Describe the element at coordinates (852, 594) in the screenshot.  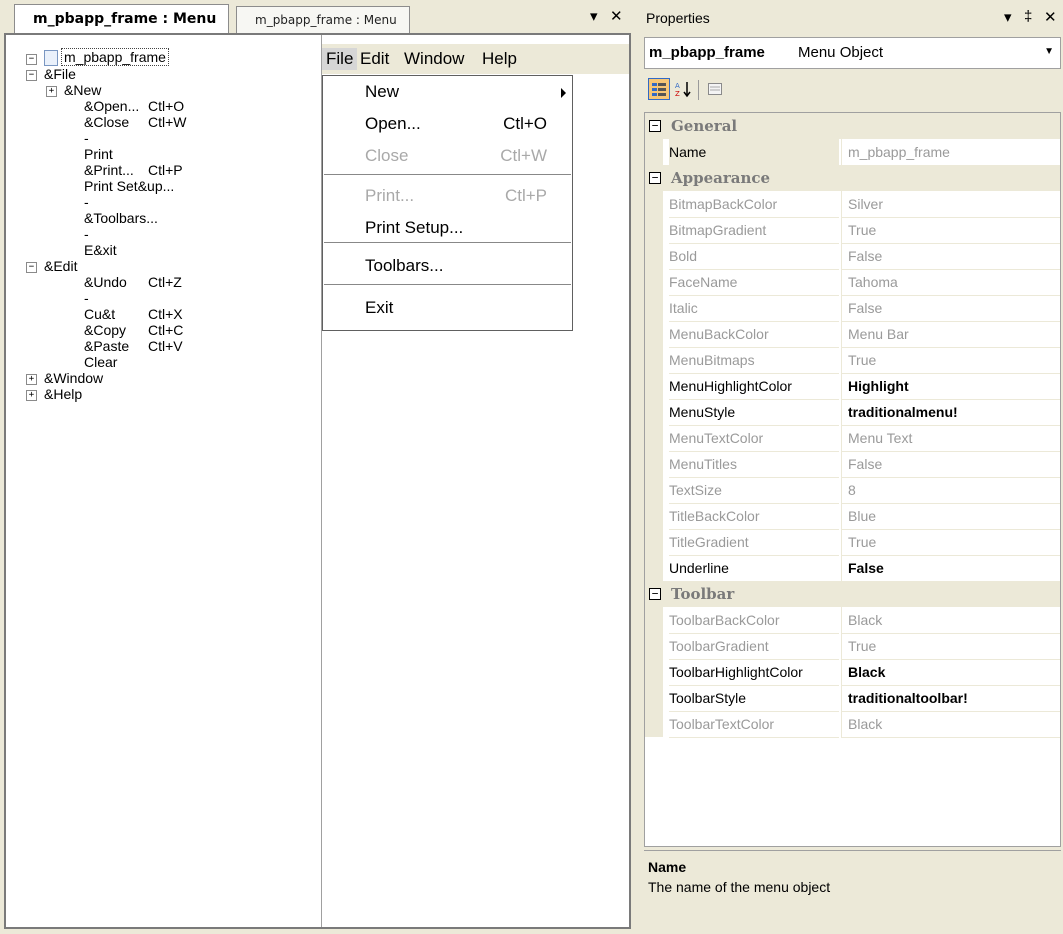
I see `category-toolbar: − Toolbar` at that location.